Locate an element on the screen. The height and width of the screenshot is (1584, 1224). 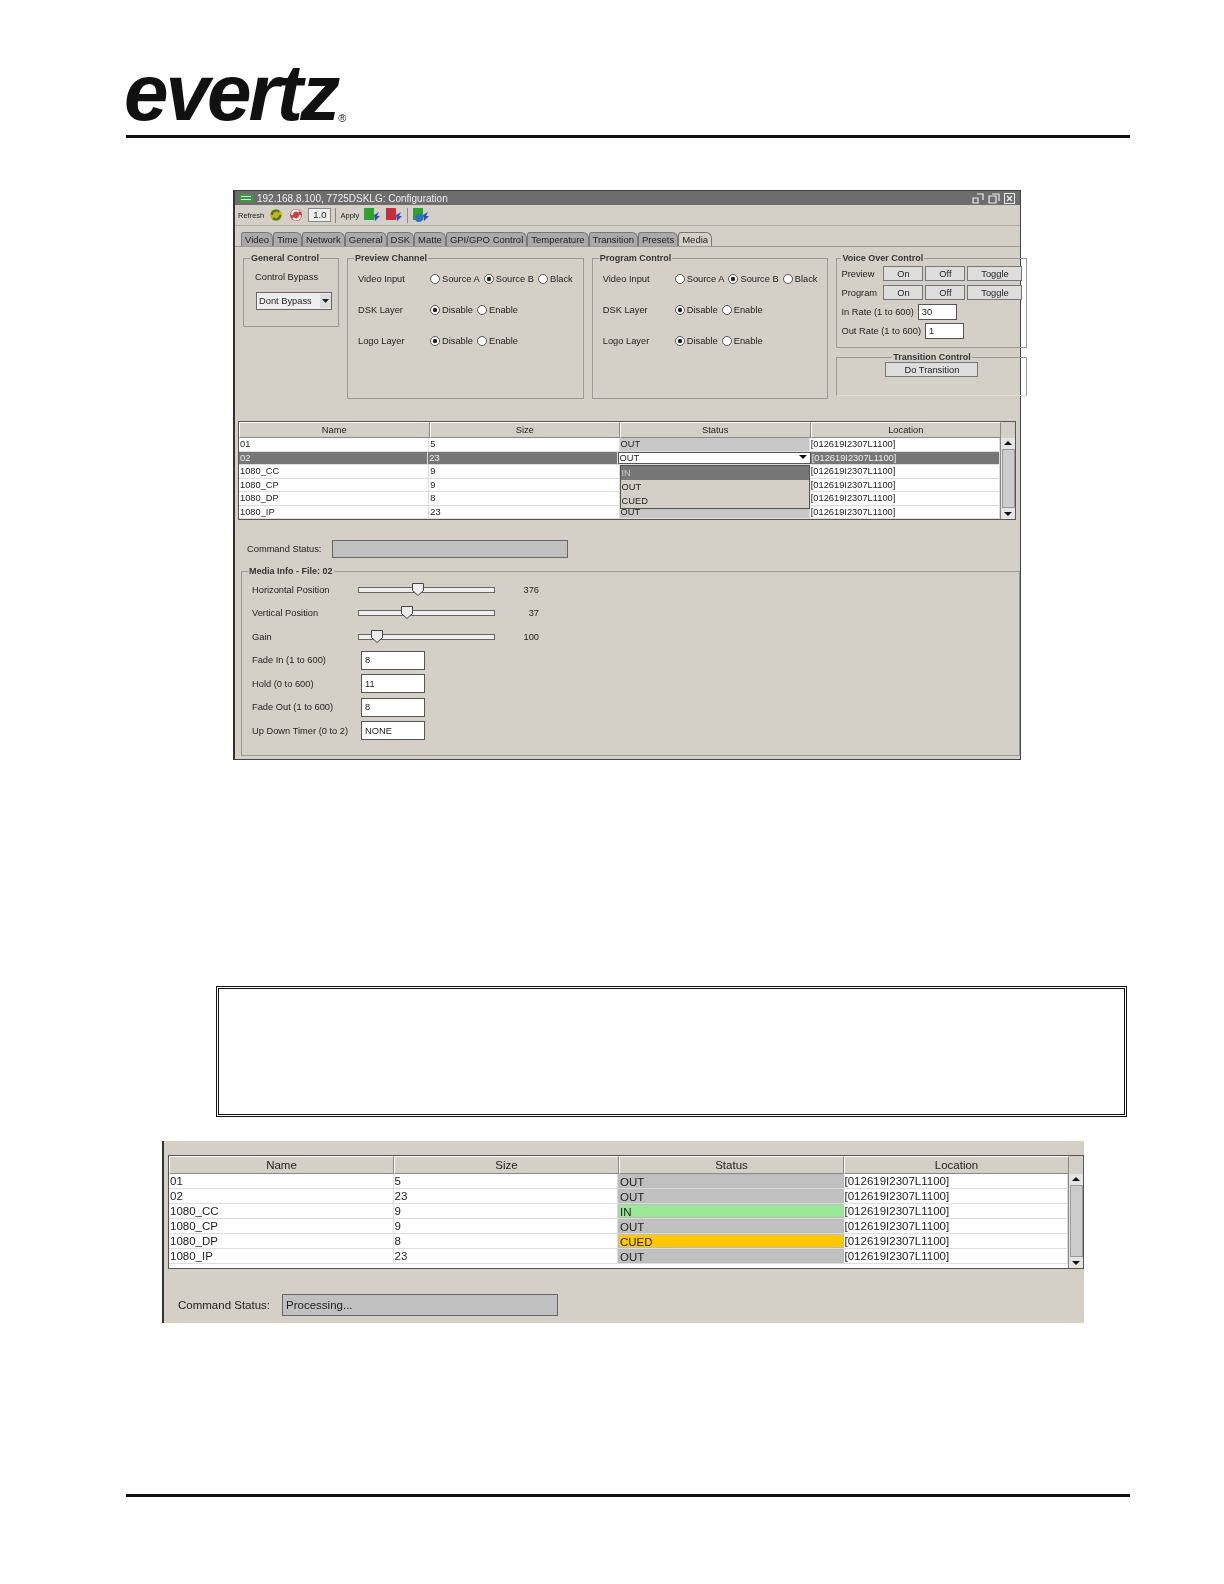
table-cell: 9 is located at coordinates (524, 471).